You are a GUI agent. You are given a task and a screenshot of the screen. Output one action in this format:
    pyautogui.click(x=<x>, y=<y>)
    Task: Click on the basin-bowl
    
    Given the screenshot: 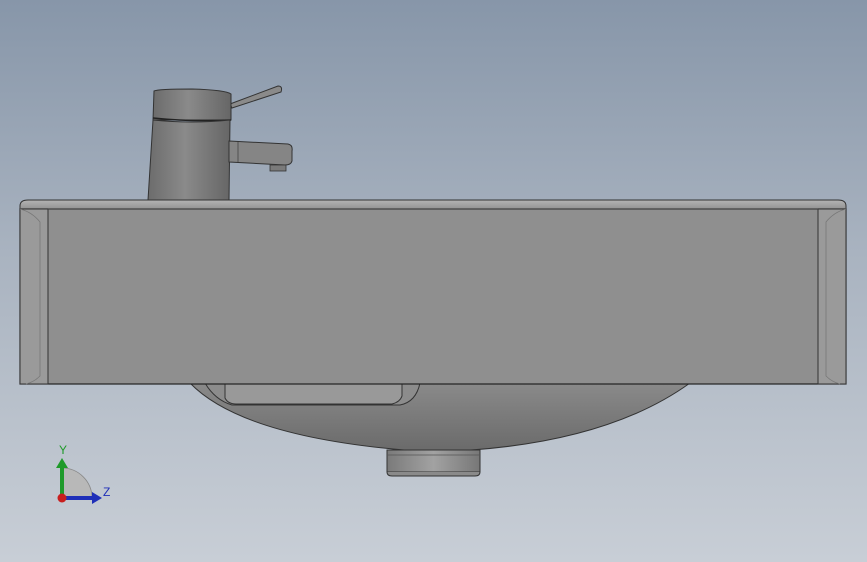 What is the action you would take?
    pyautogui.click(x=440, y=417)
    